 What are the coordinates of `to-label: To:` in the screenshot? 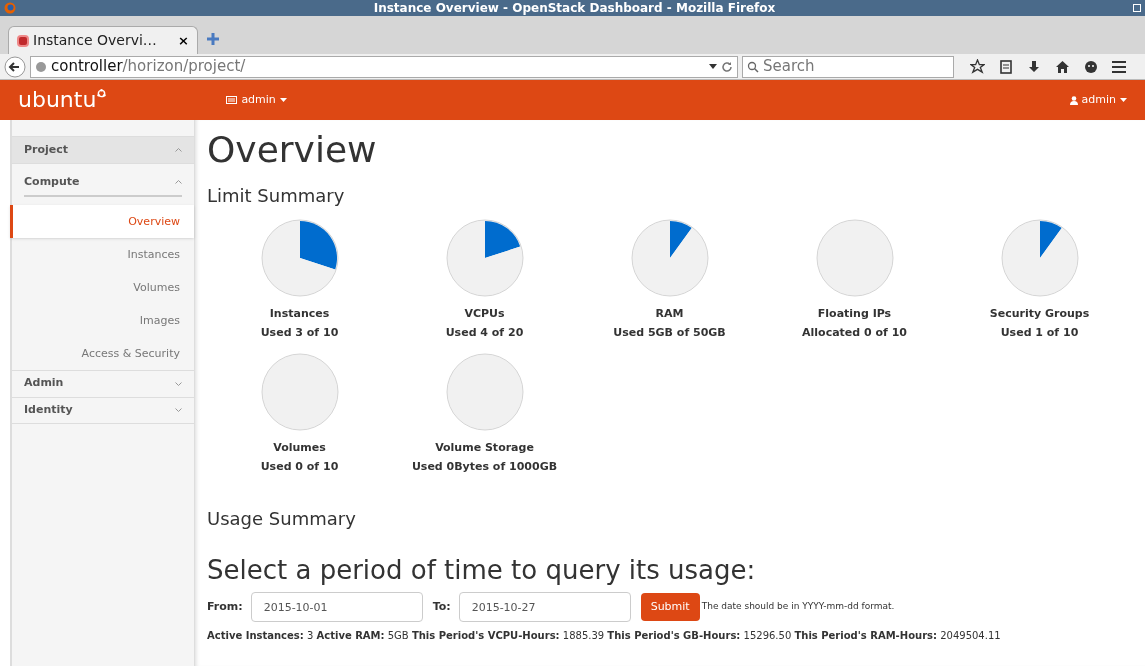 It's located at (441, 606).